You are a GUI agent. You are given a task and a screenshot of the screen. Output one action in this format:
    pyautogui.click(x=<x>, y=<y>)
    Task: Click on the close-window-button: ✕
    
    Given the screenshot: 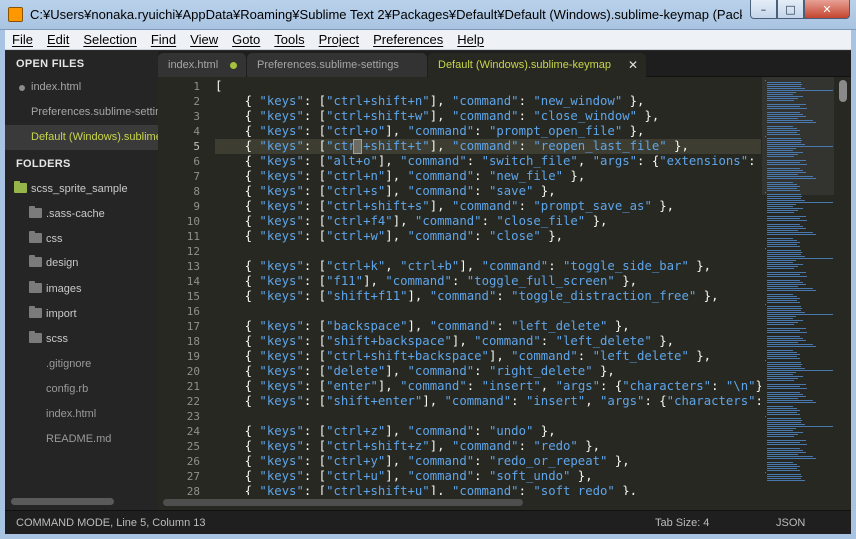 What is the action you would take?
    pyautogui.click(x=827, y=9)
    